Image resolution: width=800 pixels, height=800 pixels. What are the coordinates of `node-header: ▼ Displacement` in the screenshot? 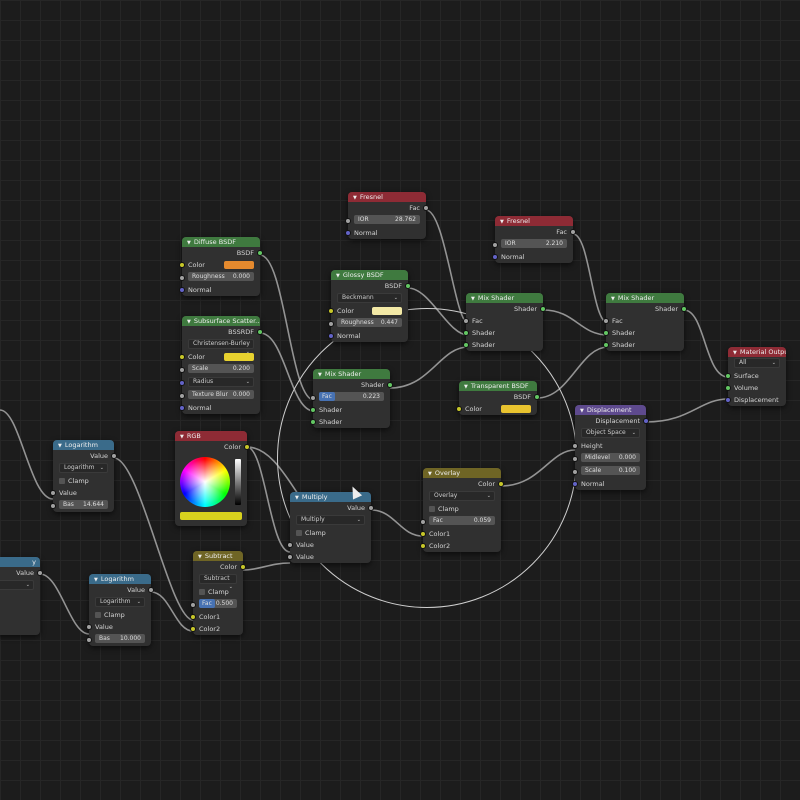 It's located at (610, 410).